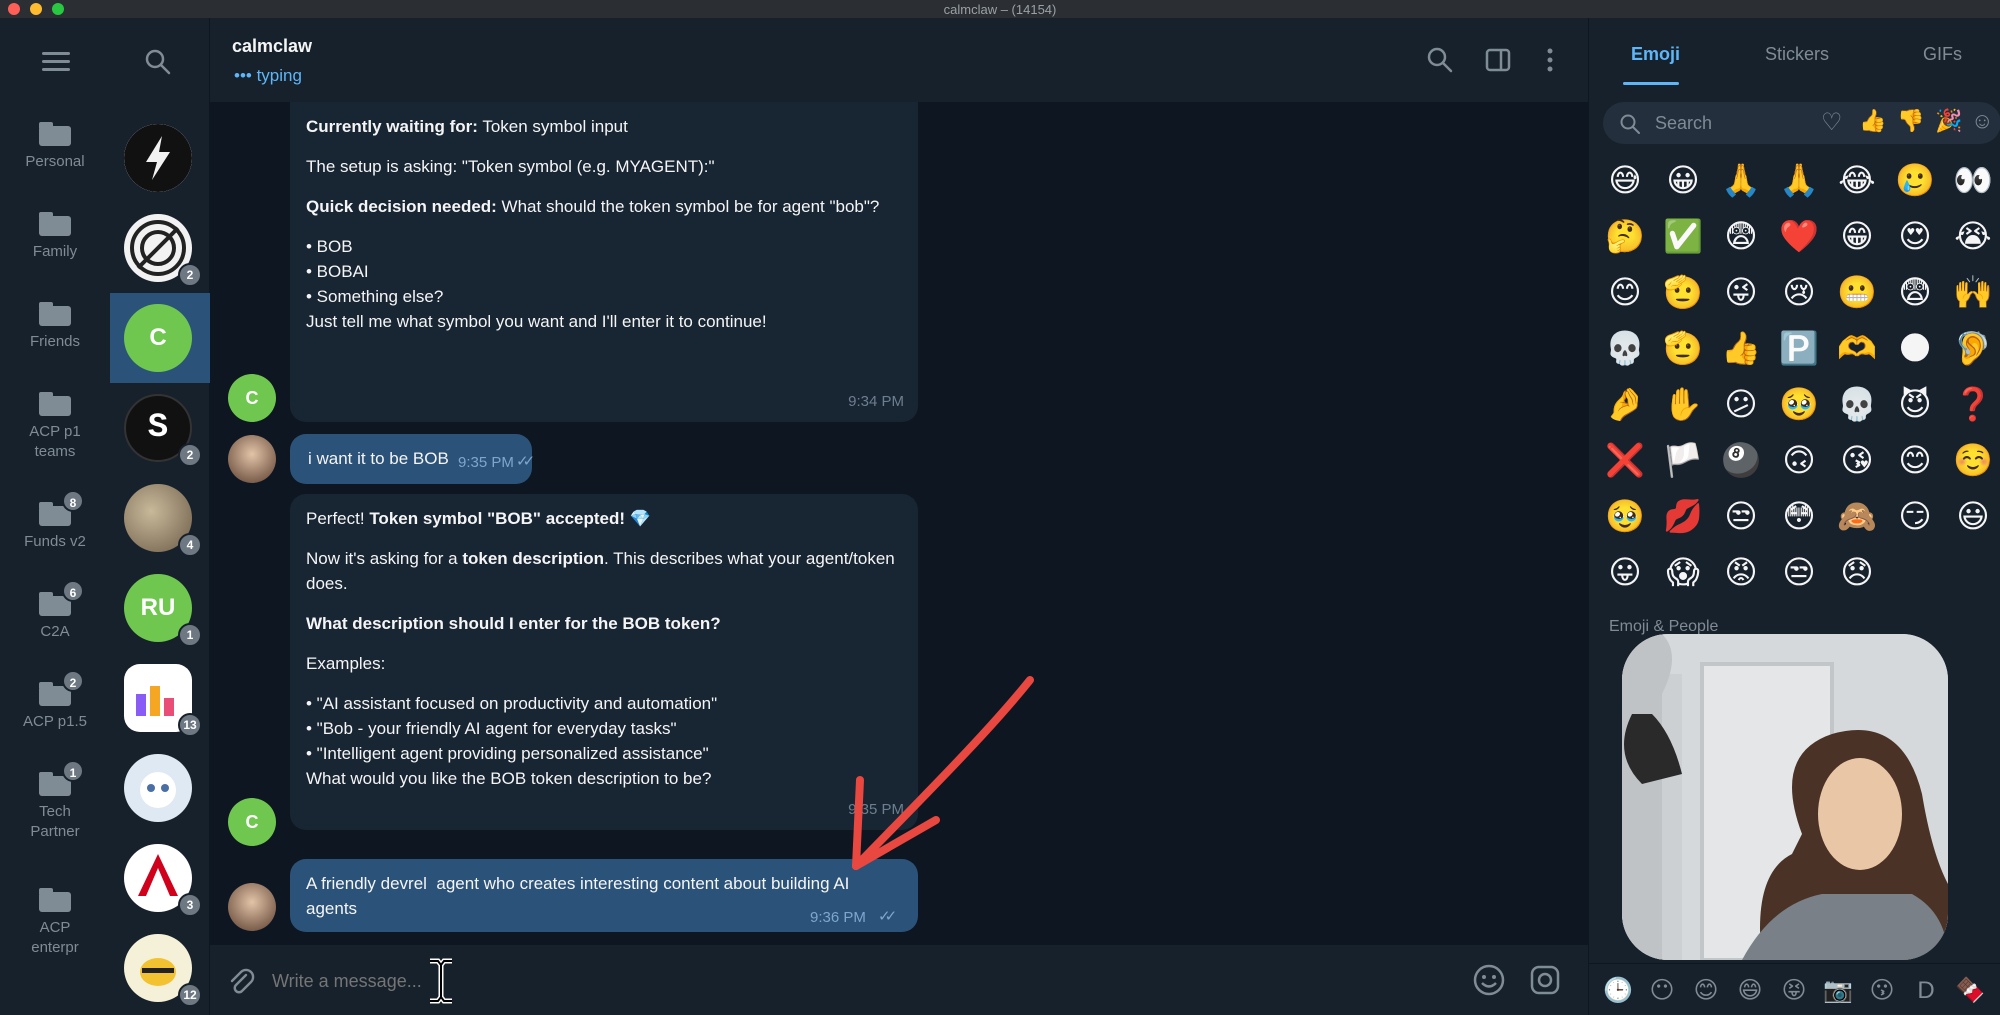 This screenshot has height=1015, width=2000. I want to click on chat-item: S 2, so click(160, 428).